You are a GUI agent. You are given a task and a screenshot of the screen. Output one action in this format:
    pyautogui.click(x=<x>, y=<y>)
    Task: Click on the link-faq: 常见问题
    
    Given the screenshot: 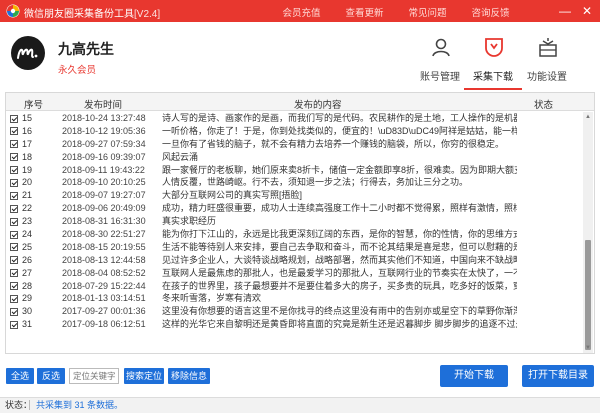 What is the action you would take?
    pyautogui.click(x=427, y=12)
    